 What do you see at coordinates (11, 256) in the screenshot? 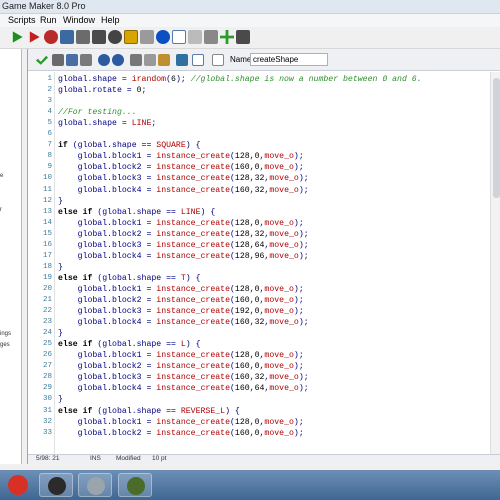
I see `resource-tree: e r ings ges` at bounding box center [11, 256].